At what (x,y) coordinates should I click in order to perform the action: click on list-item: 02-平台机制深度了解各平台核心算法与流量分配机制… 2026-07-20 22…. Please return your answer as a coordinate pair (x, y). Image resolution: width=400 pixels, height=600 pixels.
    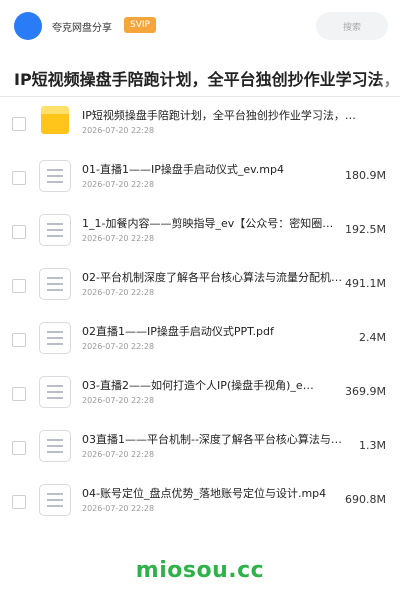
    Looking at the image, I should click on (200, 286).